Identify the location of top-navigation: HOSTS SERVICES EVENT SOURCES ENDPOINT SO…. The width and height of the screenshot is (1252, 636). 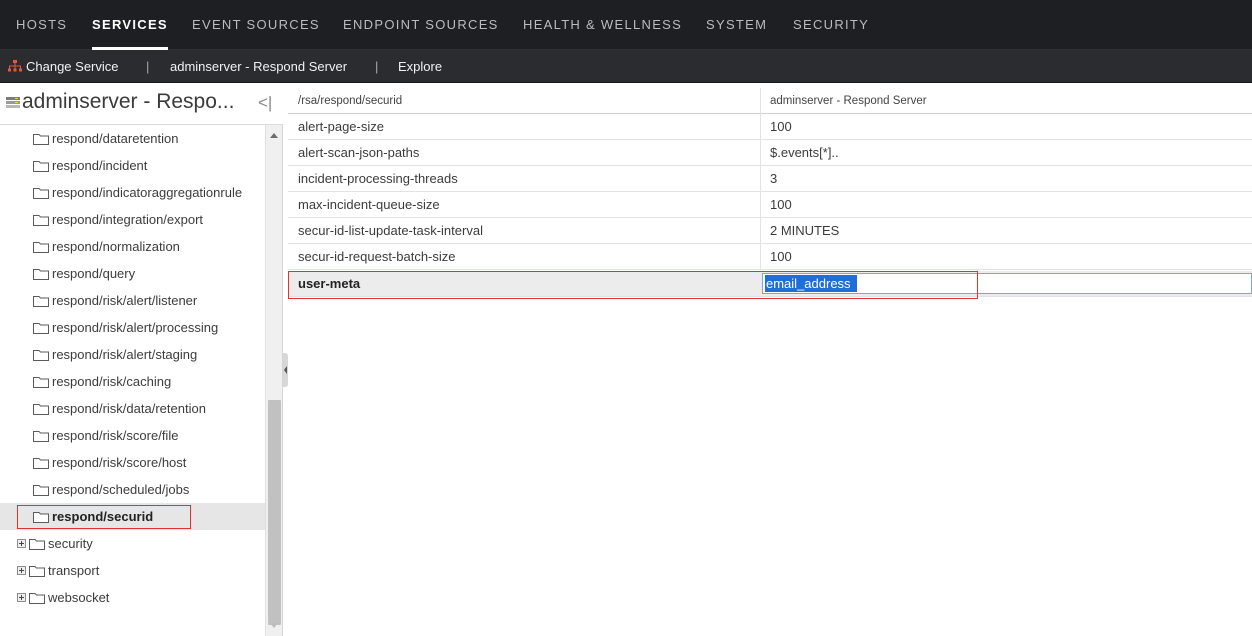
(626, 25).